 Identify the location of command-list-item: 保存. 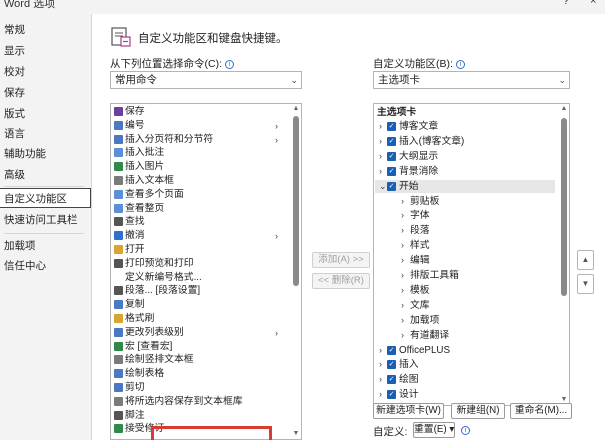
(197, 112).